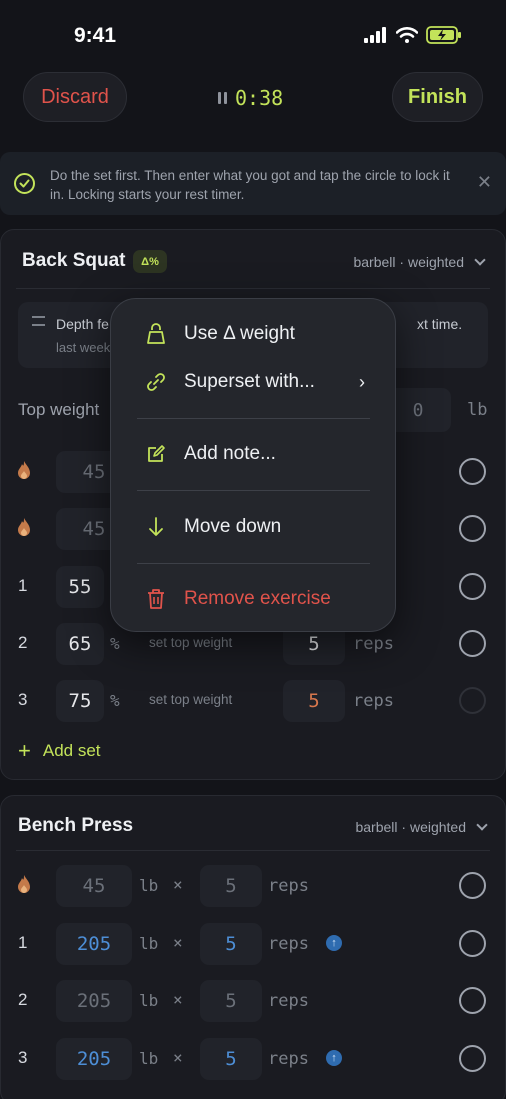  Describe the element at coordinates (80, 644) in the screenshot. I see `percent-input: 65` at that location.